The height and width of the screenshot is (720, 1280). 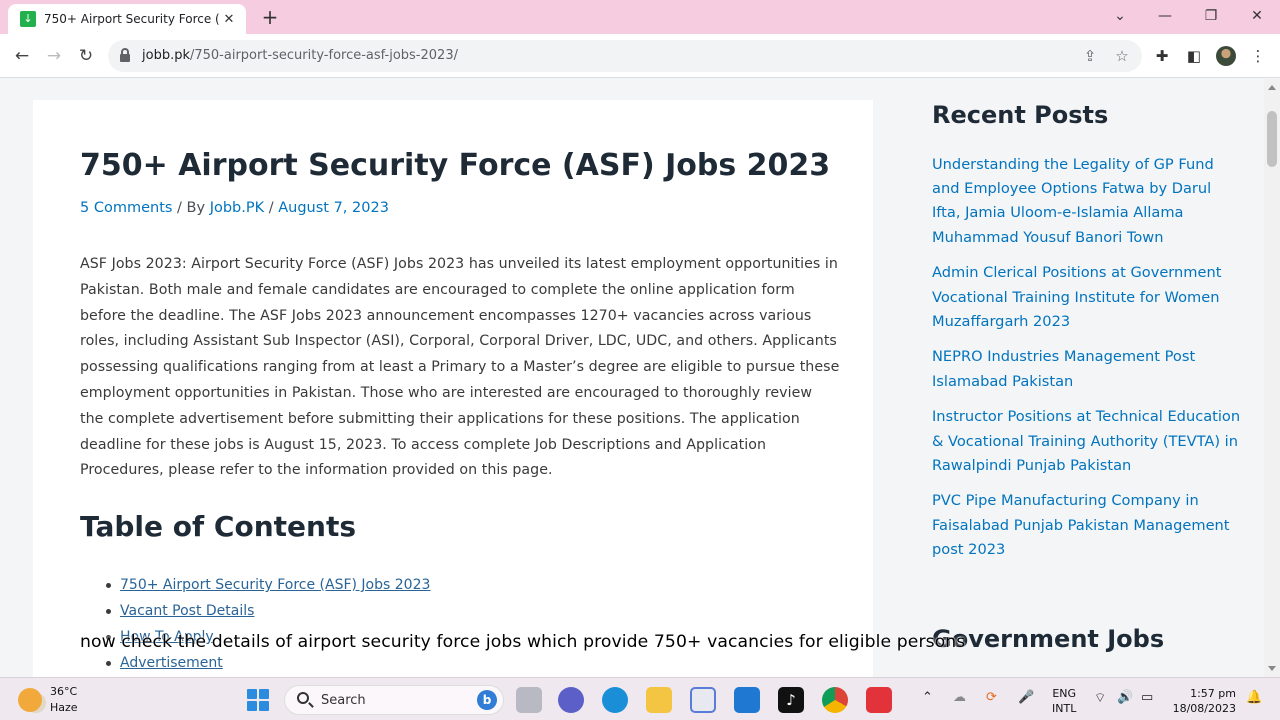 What do you see at coordinates (1064, 701) in the screenshot?
I see `input-language-indicator: ENG INTL` at bounding box center [1064, 701].